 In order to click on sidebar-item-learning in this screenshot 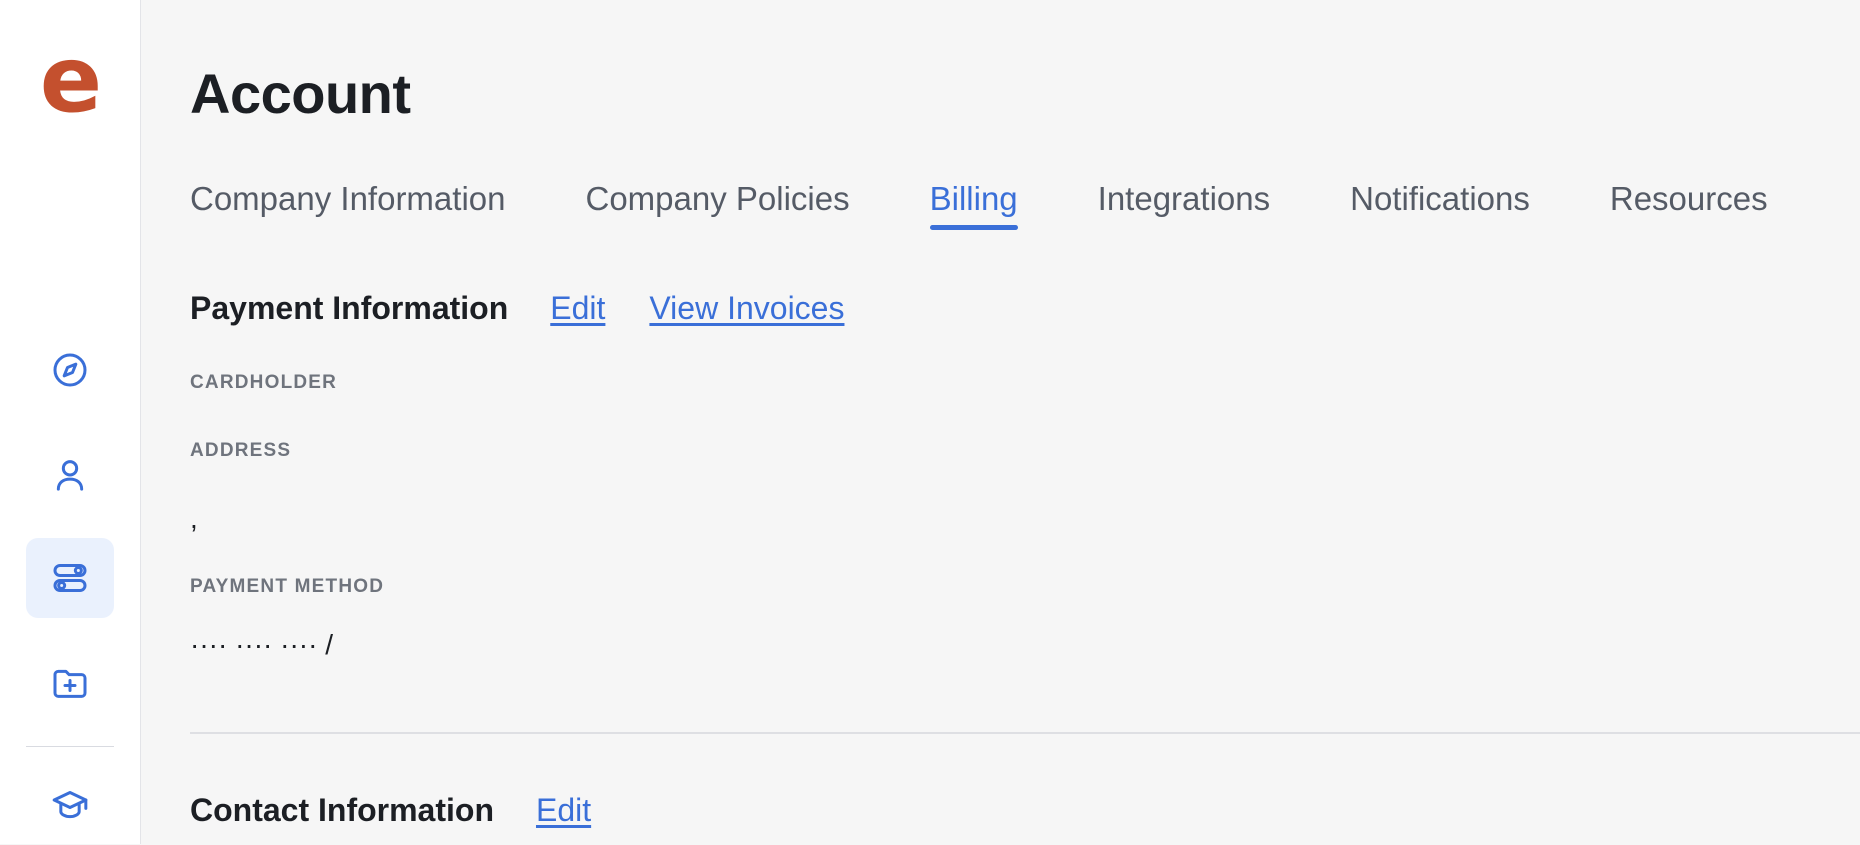, I will do `click(70, 805)`.